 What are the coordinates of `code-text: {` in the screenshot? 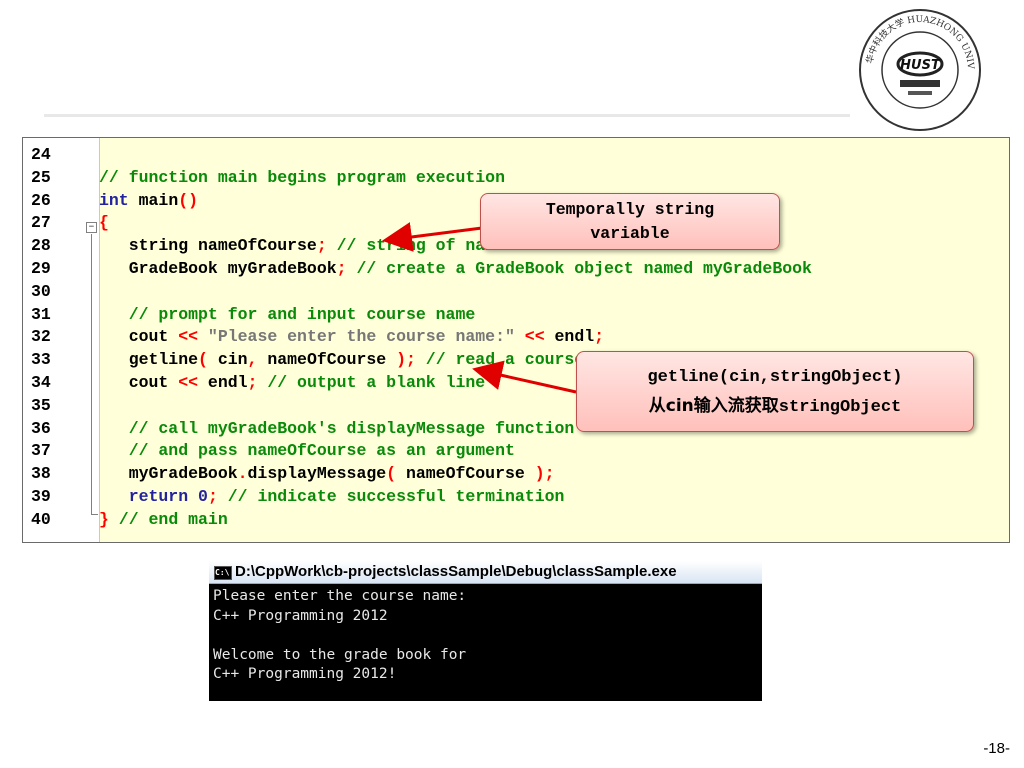 It's located at (104, 223).